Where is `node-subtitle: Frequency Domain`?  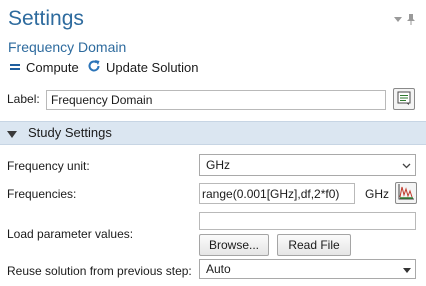
node-subtitle: Frequency Domain is located at coordinates (67, 47).